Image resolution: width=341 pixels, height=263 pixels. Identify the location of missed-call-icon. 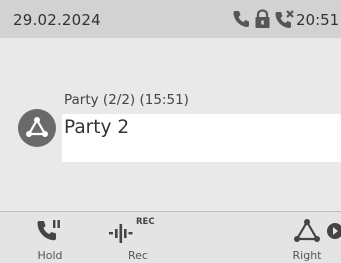
(284, 19).